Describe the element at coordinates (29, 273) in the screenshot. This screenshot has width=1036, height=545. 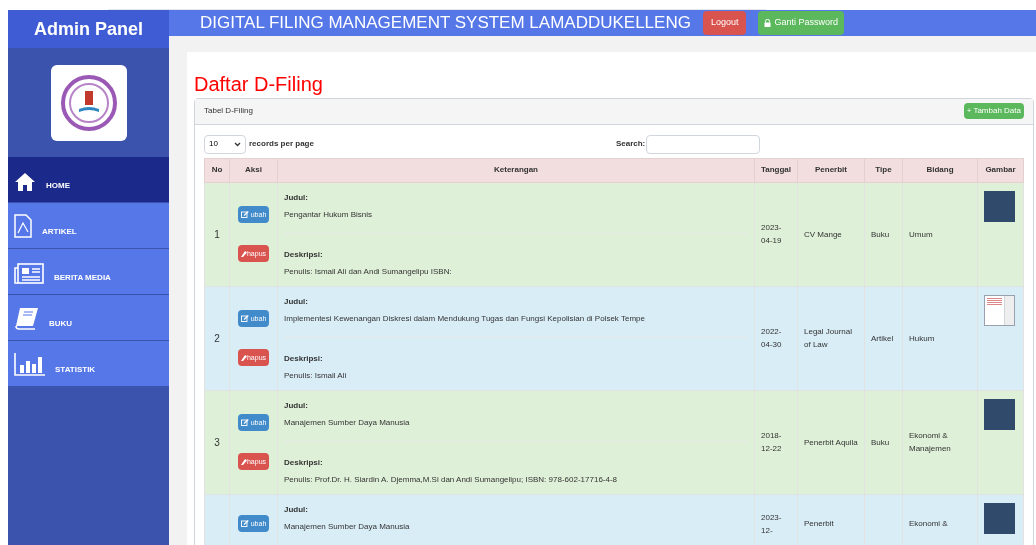
I see `newspaper-icon` at that location.